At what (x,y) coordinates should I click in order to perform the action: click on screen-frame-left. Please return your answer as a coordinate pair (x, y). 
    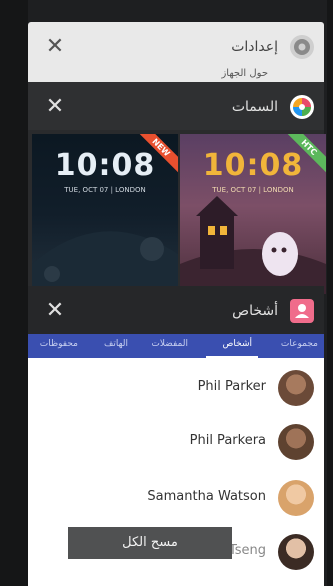
    Looking at the image, I should click on (14, 293).